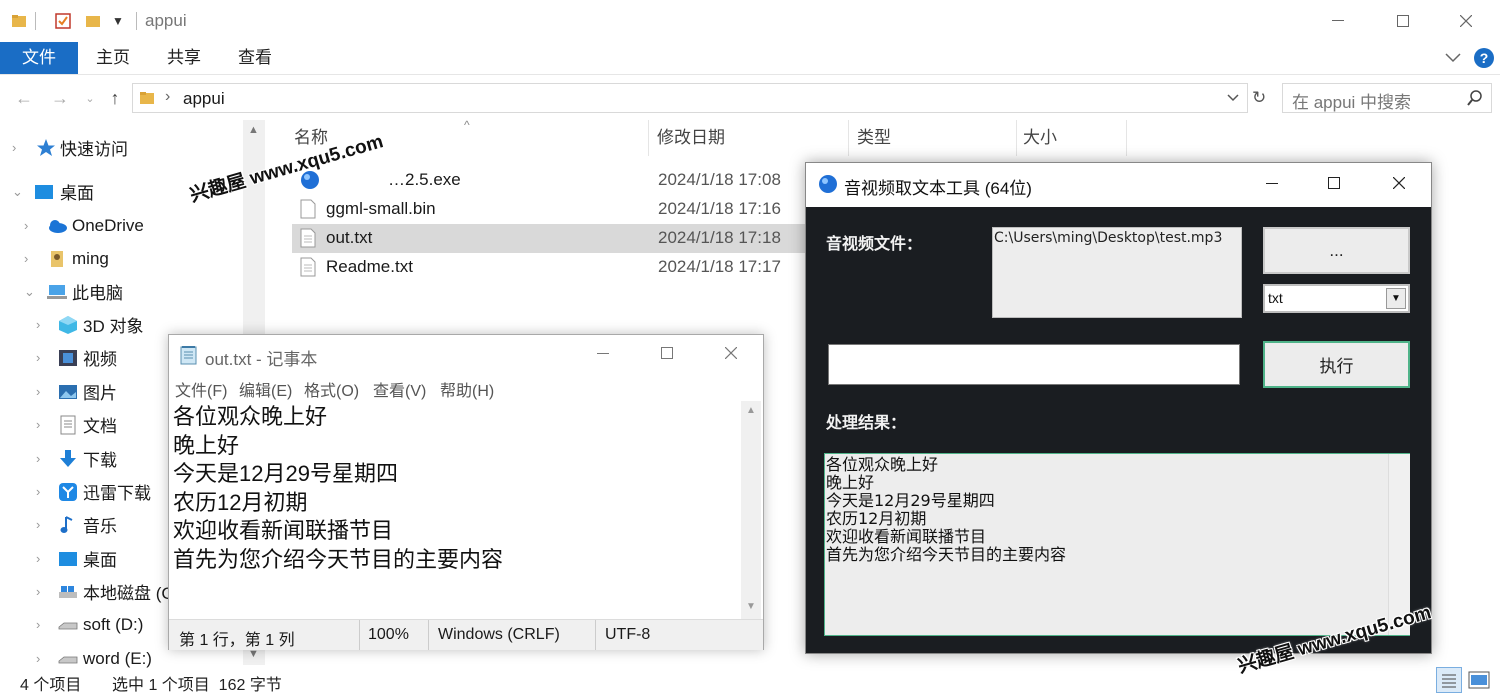 This screenshot has width=1500, height=696. I want to click on tab-home: 主页, so click(113, 58).